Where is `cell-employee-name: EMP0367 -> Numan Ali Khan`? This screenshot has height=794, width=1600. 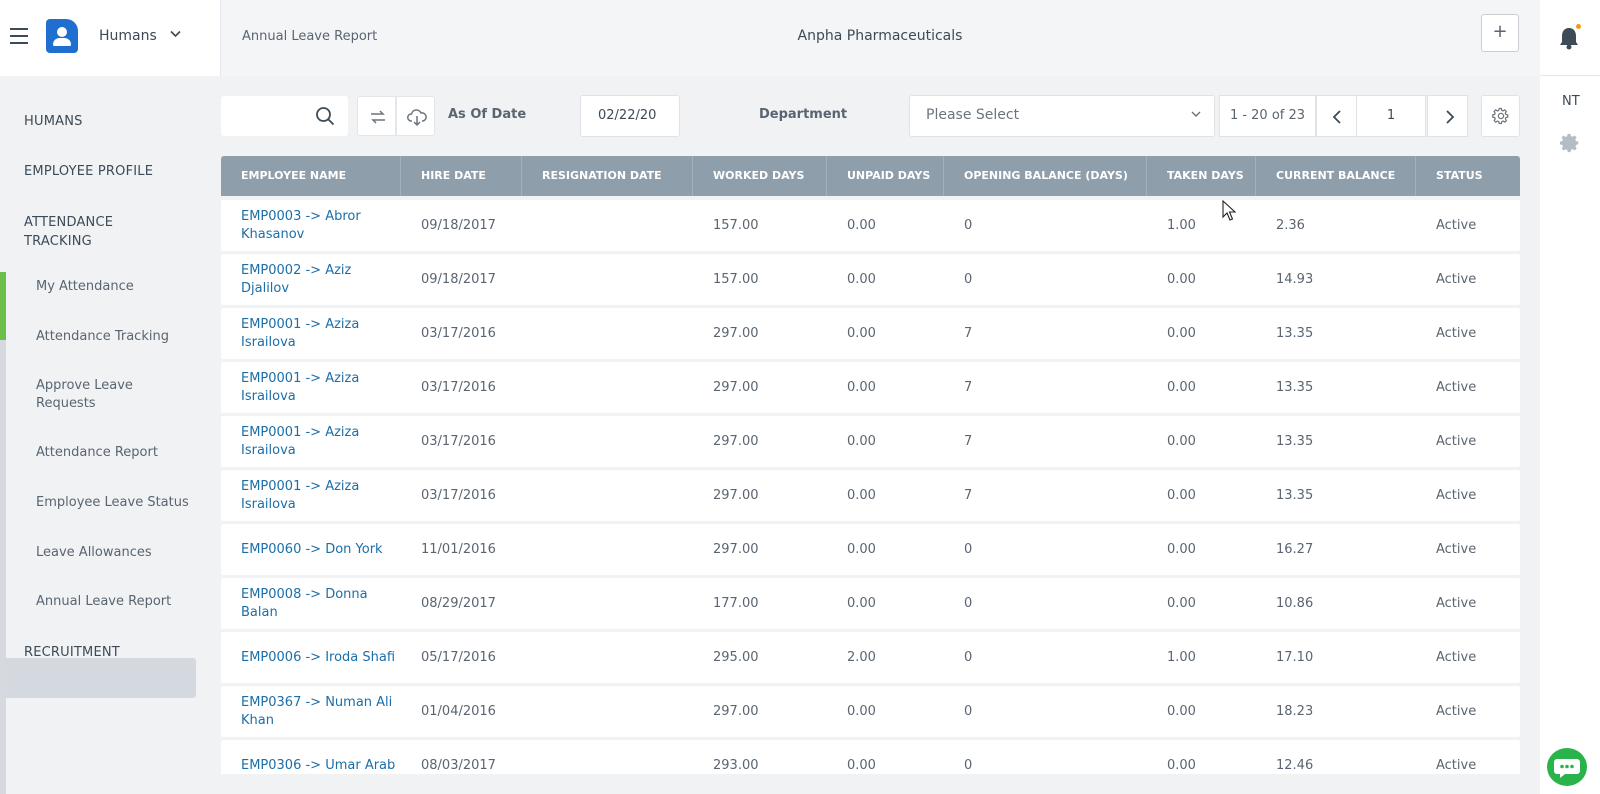 cell-employee-name: EMP0367 -> Numan Ali Khan is located at coordinates (311, 711).